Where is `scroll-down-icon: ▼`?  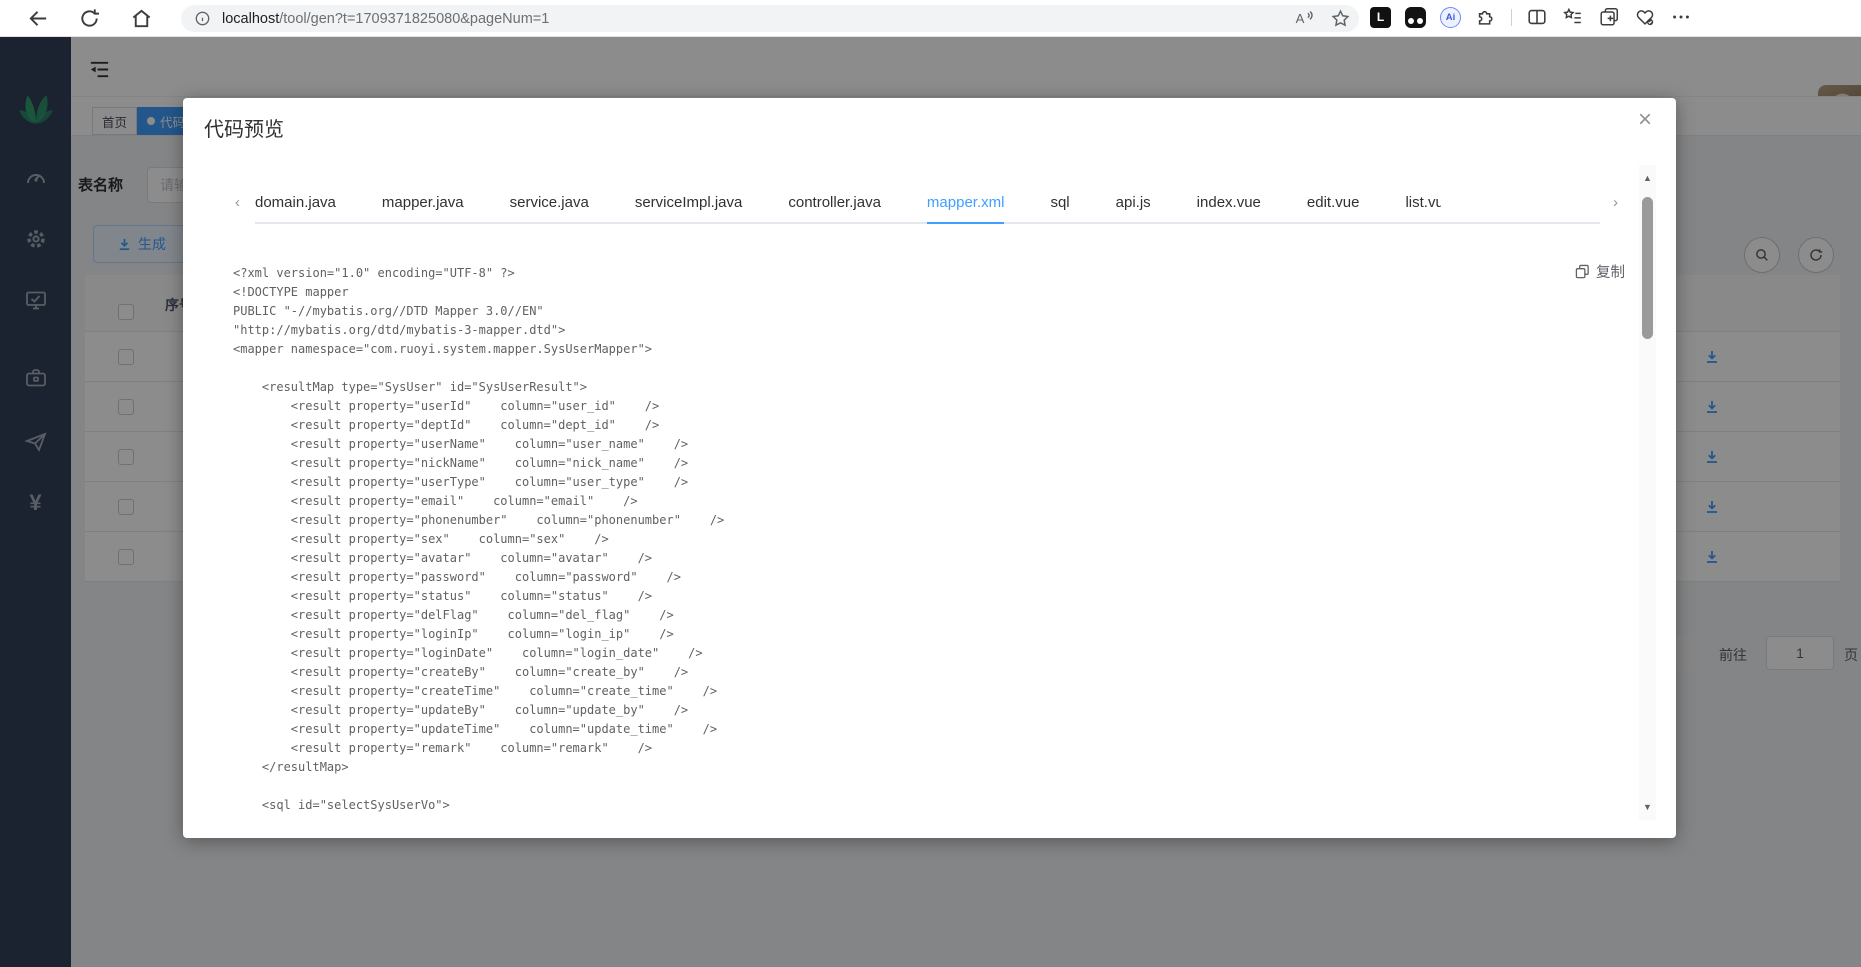 scroll-down-icon: ▼ is located at coordinates (1647, 807).